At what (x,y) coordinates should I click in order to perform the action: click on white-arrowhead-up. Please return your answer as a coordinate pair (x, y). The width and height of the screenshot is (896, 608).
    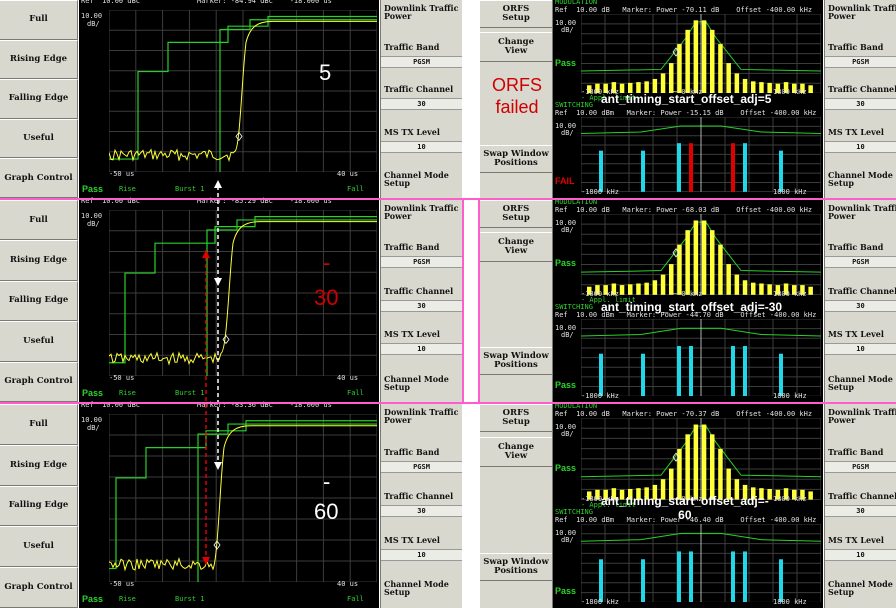
    Looking at the image, I should click on (218, 184).